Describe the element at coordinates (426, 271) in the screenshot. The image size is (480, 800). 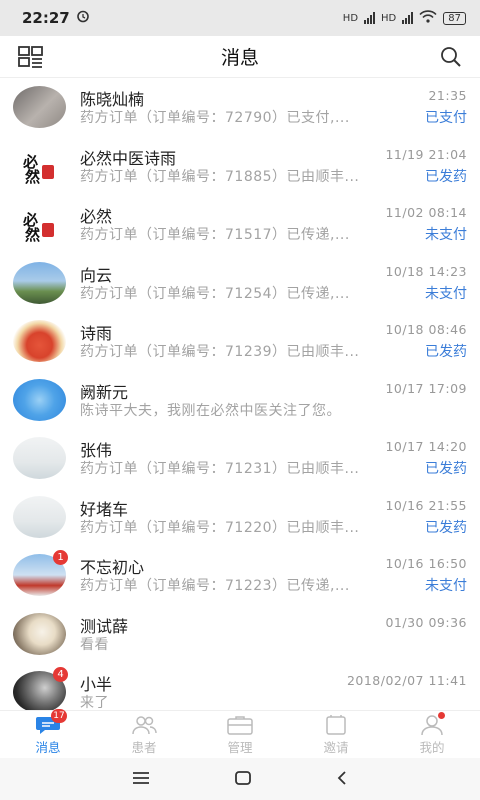
I see `message-time: 10/18 14:23` at that location.